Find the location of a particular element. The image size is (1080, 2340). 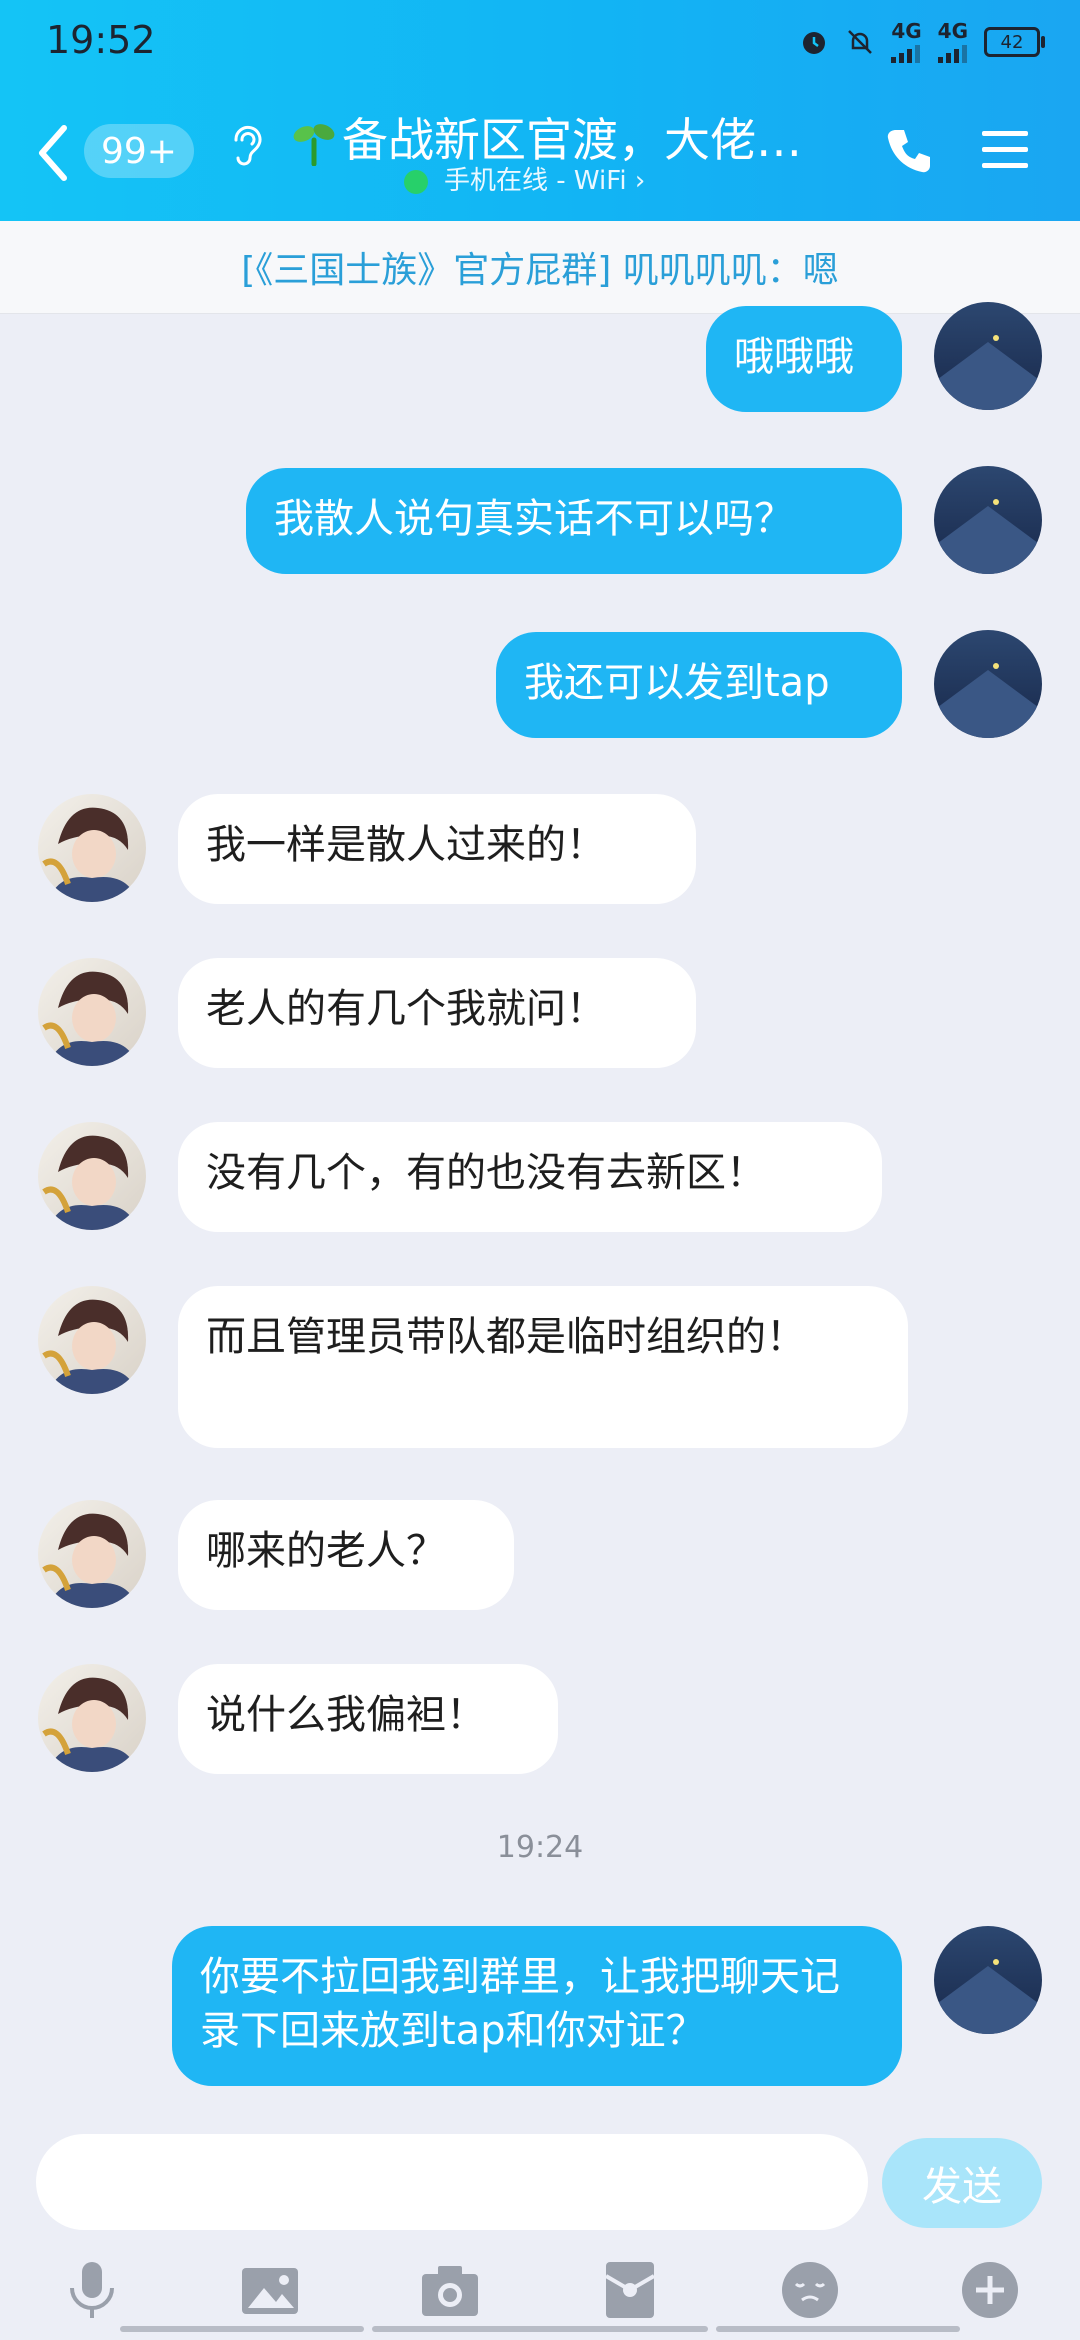

red-packet-icon is located at coordinates (630, 2290).